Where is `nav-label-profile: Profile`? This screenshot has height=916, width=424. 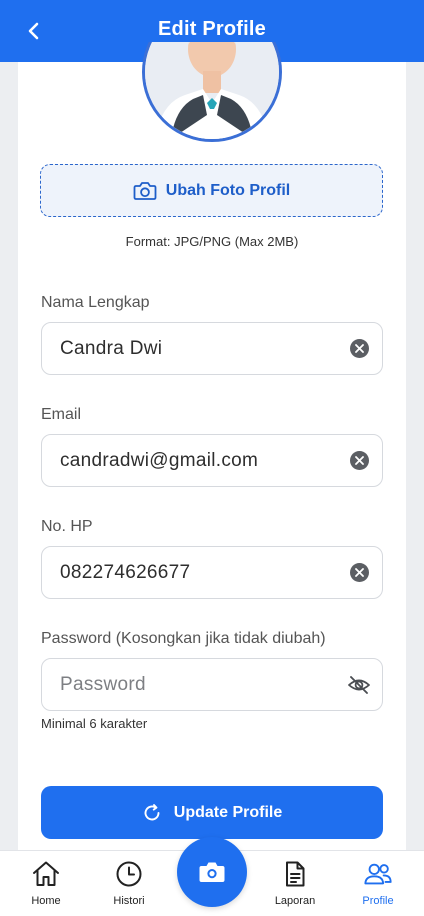 nav-label-profile: Profile is located at coordinates (378, 901).